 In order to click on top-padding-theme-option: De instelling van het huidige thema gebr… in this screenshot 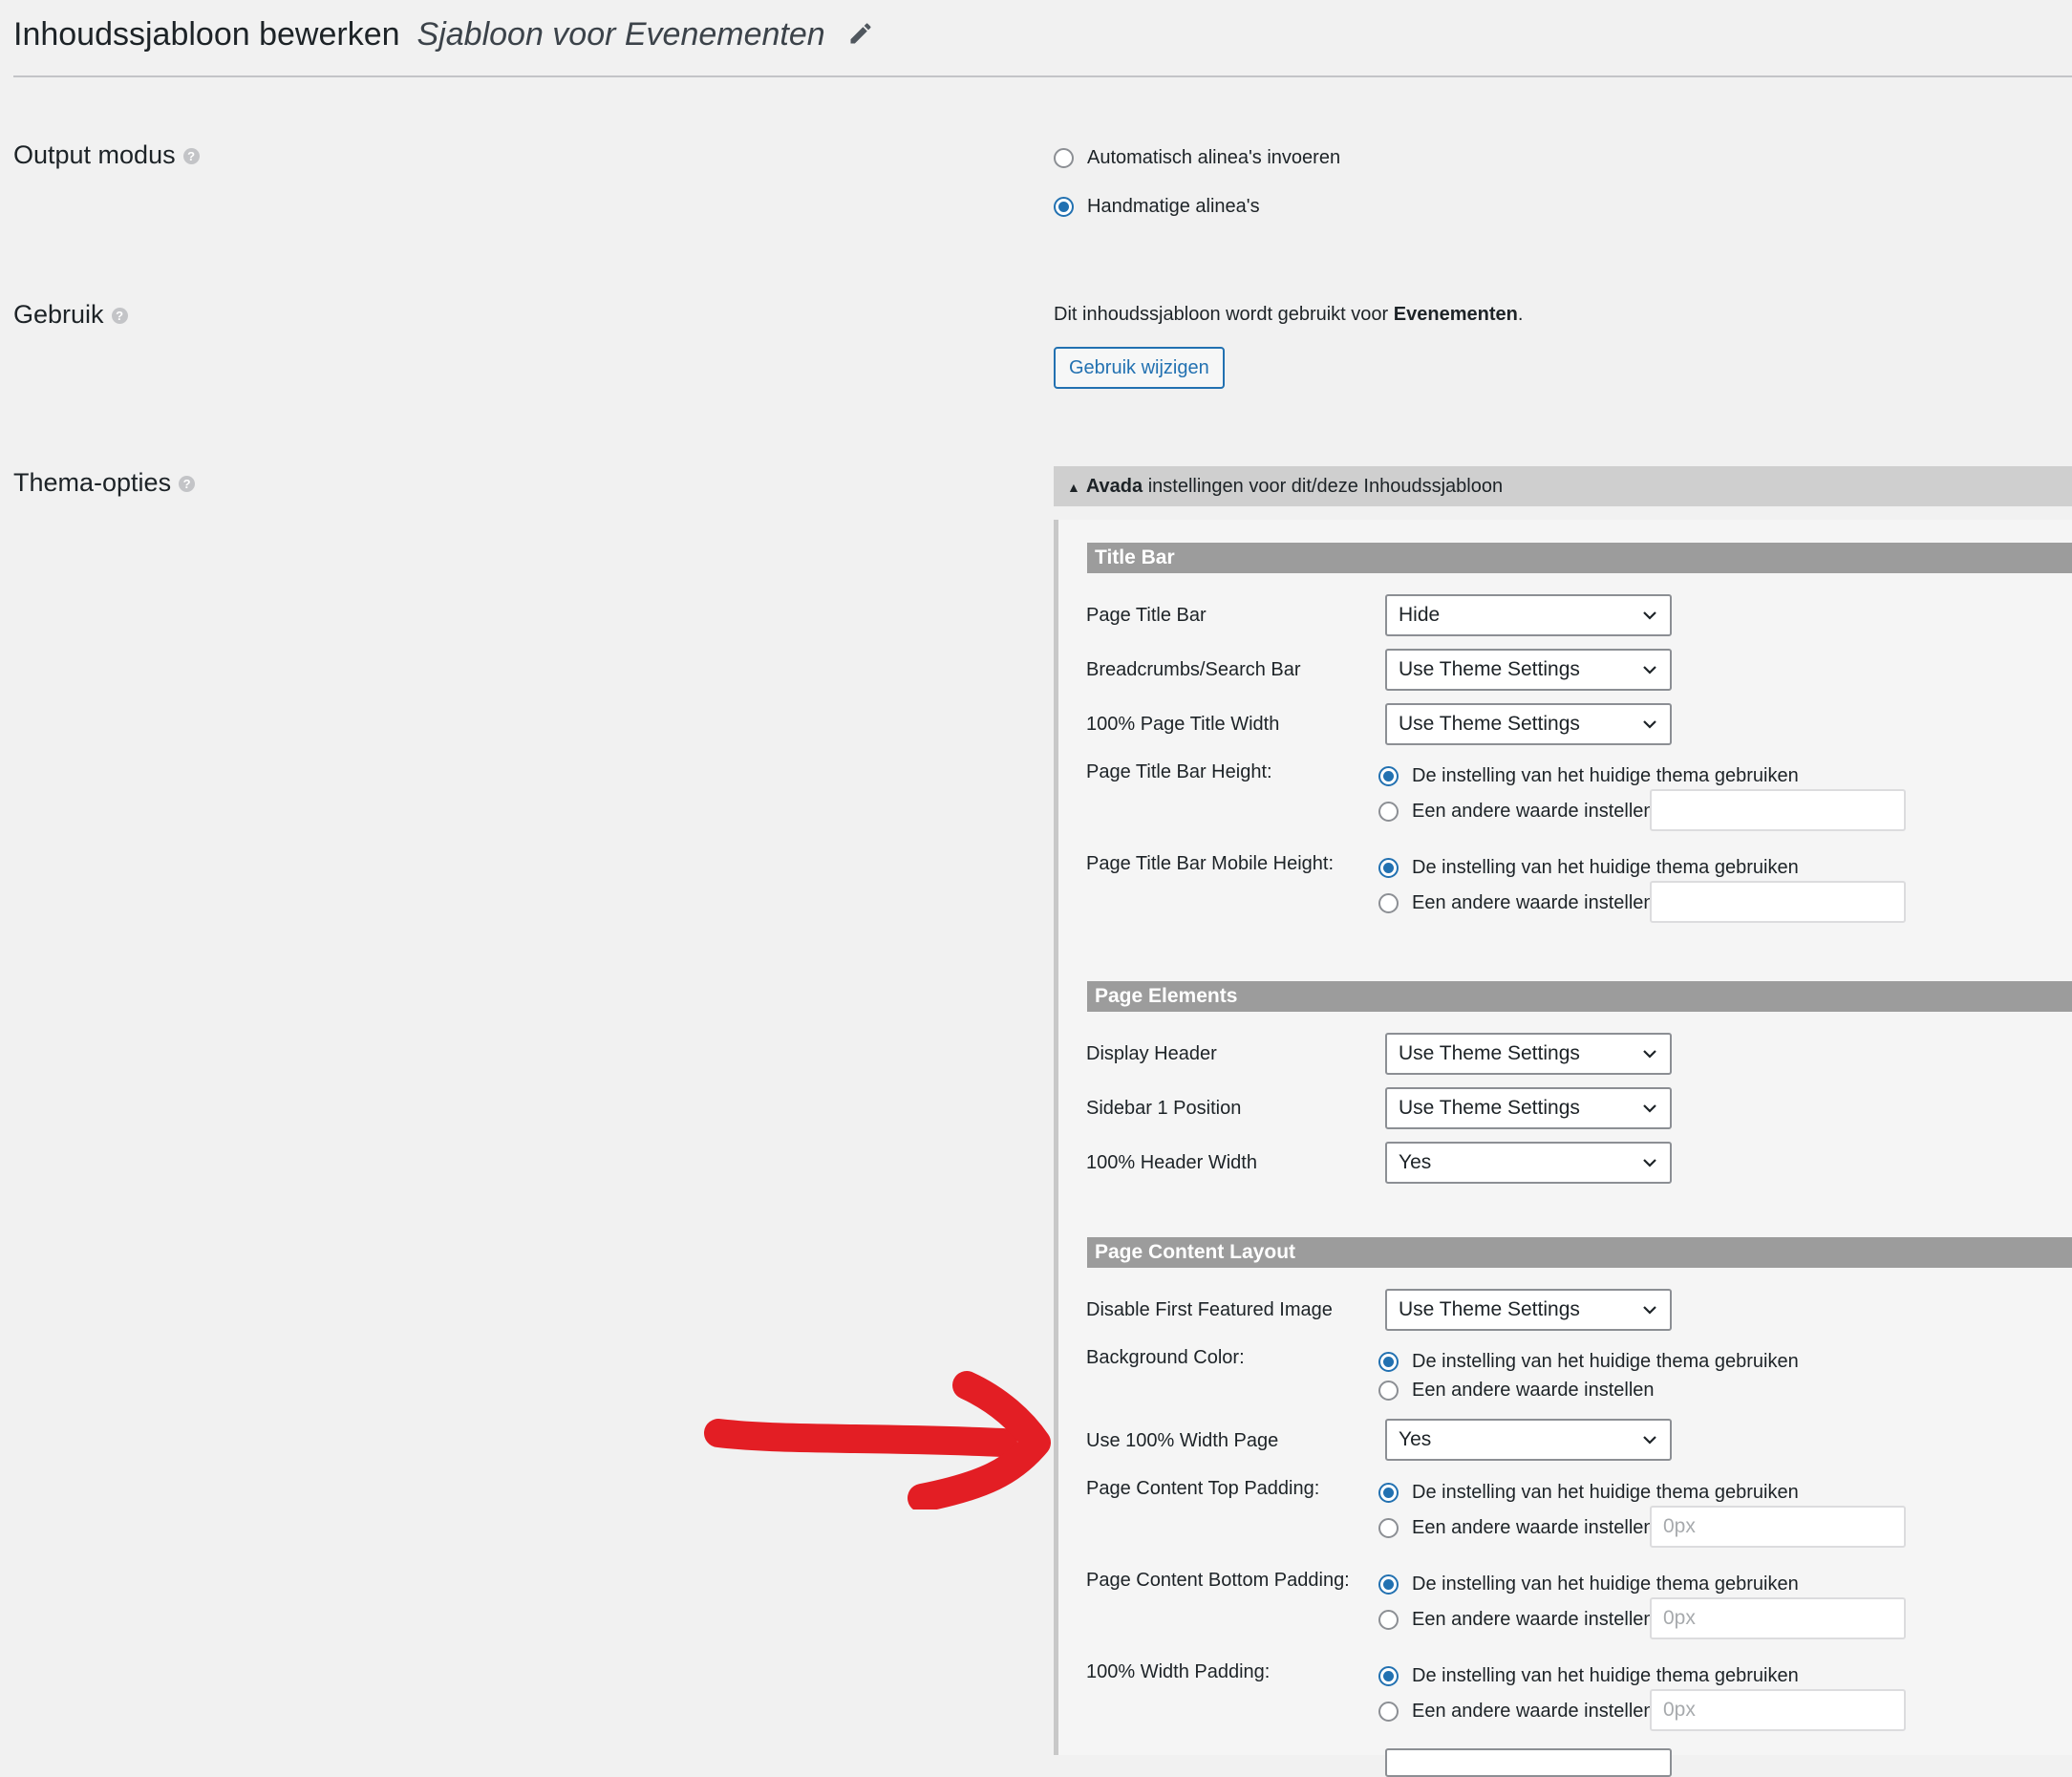, I will do `click(1588, 1492)`.